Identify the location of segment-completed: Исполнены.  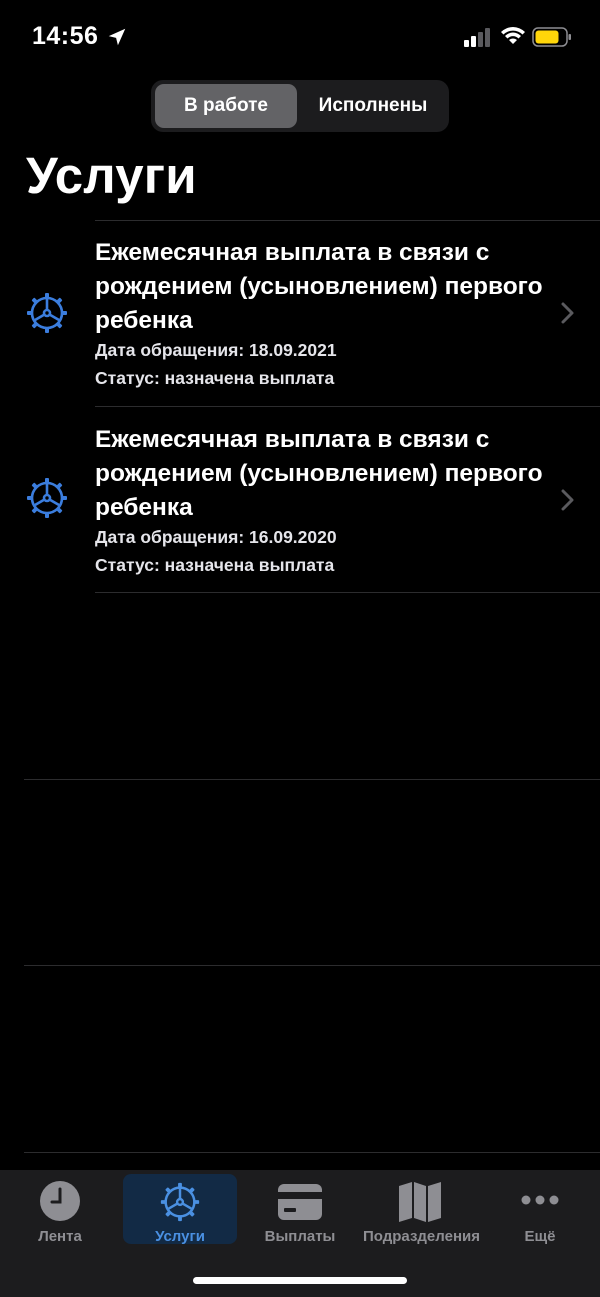
(373, 106).